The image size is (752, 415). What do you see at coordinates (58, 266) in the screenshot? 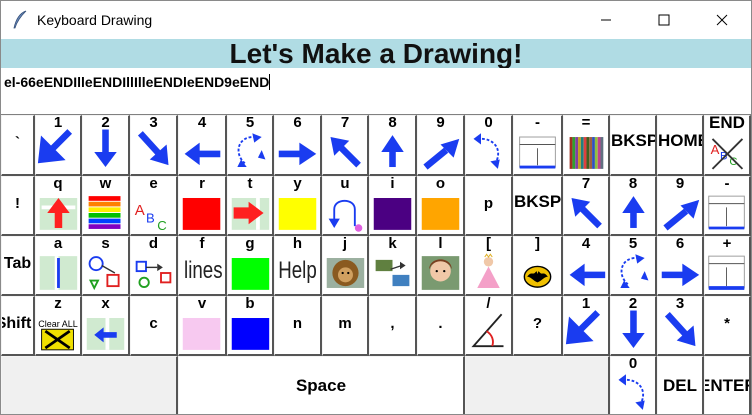
I see `key-a: a` at bounding box center [58, 266].